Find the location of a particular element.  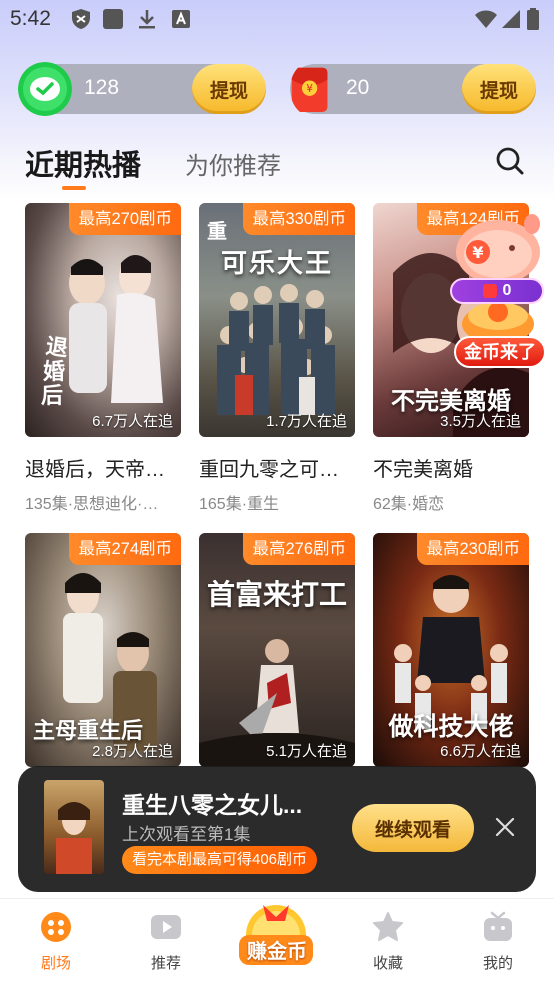

resume-thumbnail is located at coordinates (74, 827).